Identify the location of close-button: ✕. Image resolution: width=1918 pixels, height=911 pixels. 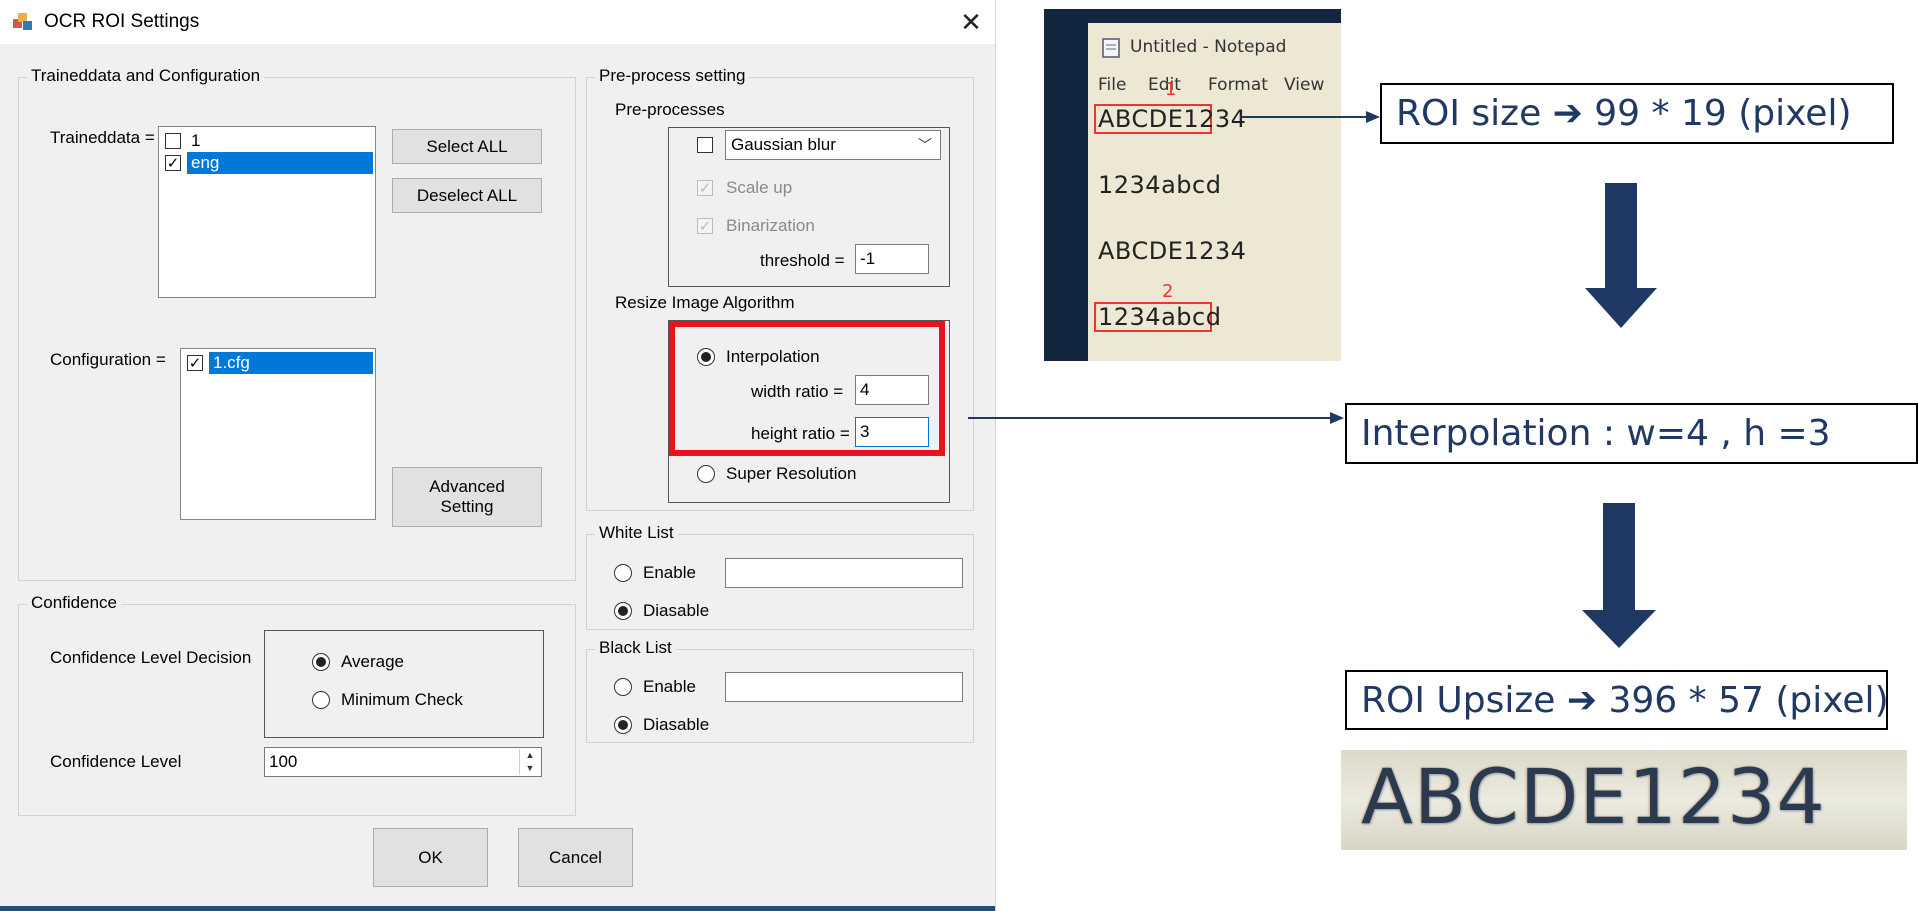
(971, 22).